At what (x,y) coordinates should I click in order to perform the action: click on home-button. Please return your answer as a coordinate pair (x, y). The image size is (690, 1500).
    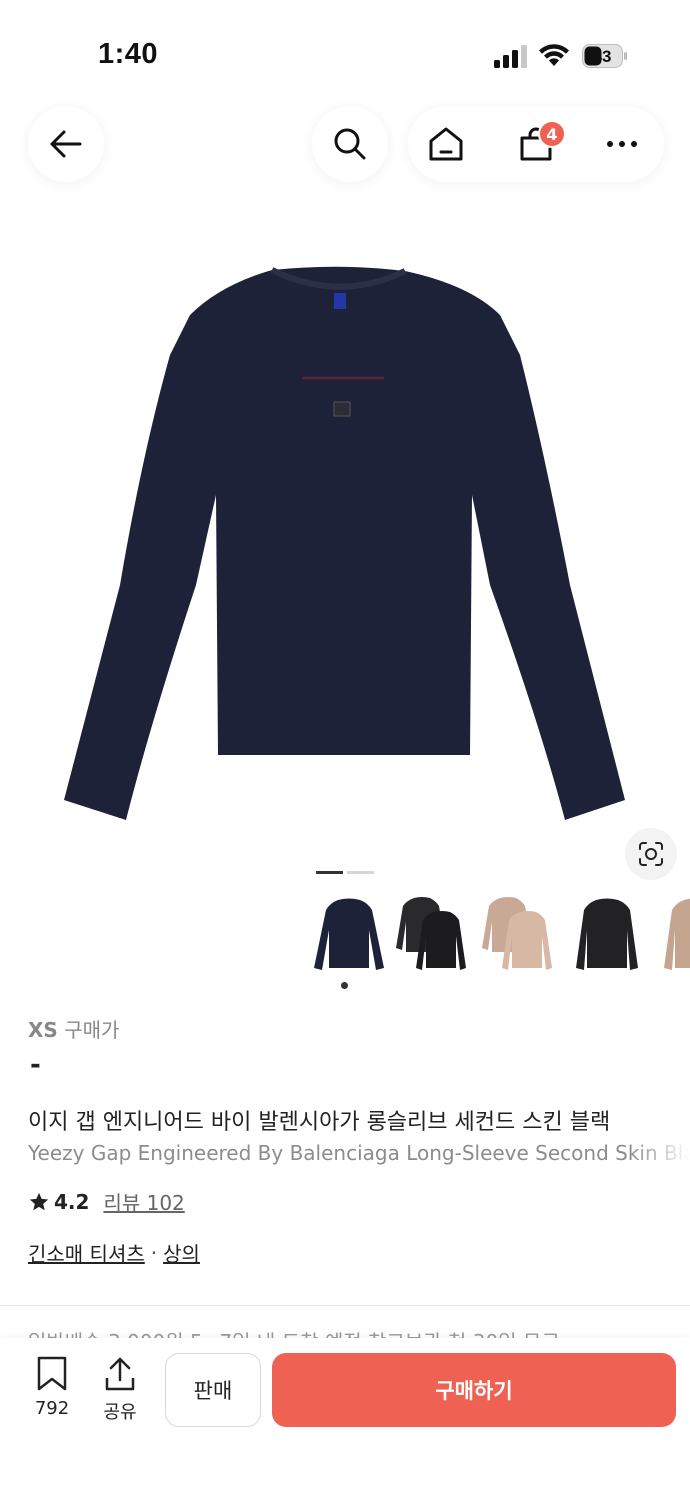
    Looking at the image, I should click on (446, 144).